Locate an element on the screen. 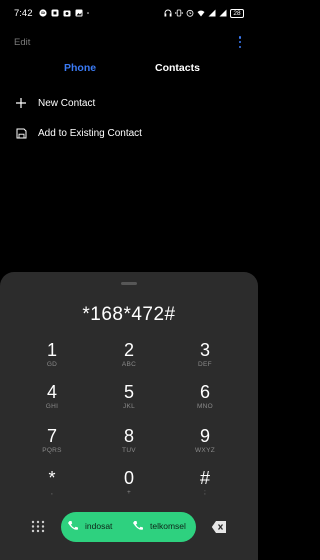 This screenshot has height=560, width=320. add-to-existing-contact-item: Add to Existing Contact is located at coordinates (78, 133).